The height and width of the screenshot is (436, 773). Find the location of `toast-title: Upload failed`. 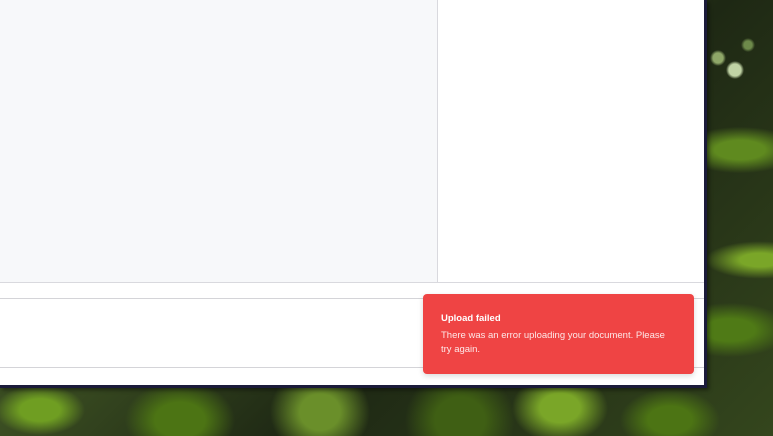

toast-title: Upload failed is located at coordinates (471, 318).